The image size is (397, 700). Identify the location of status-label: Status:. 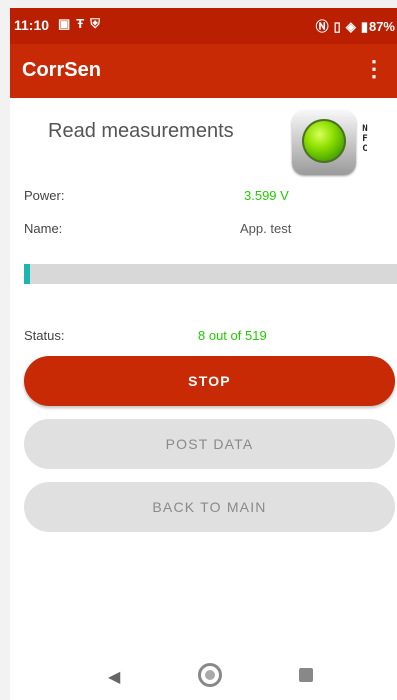
(44, 335).